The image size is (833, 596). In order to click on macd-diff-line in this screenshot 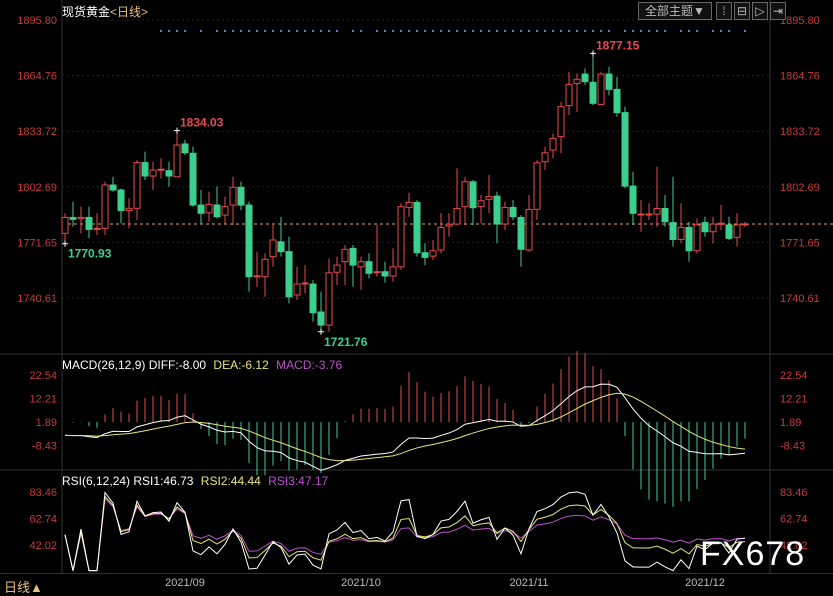, I will do `click(405, 427)`.